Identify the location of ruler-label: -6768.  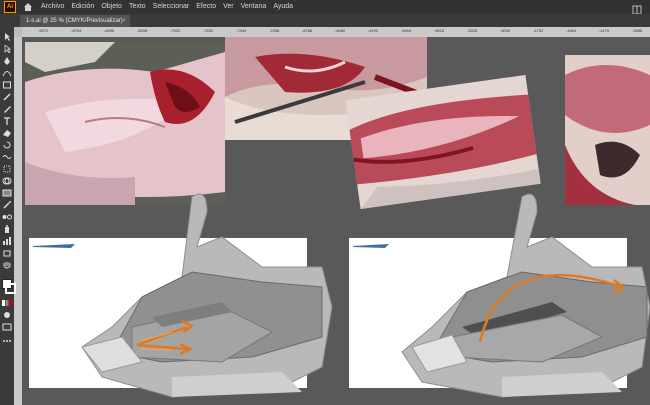
(307, 30).